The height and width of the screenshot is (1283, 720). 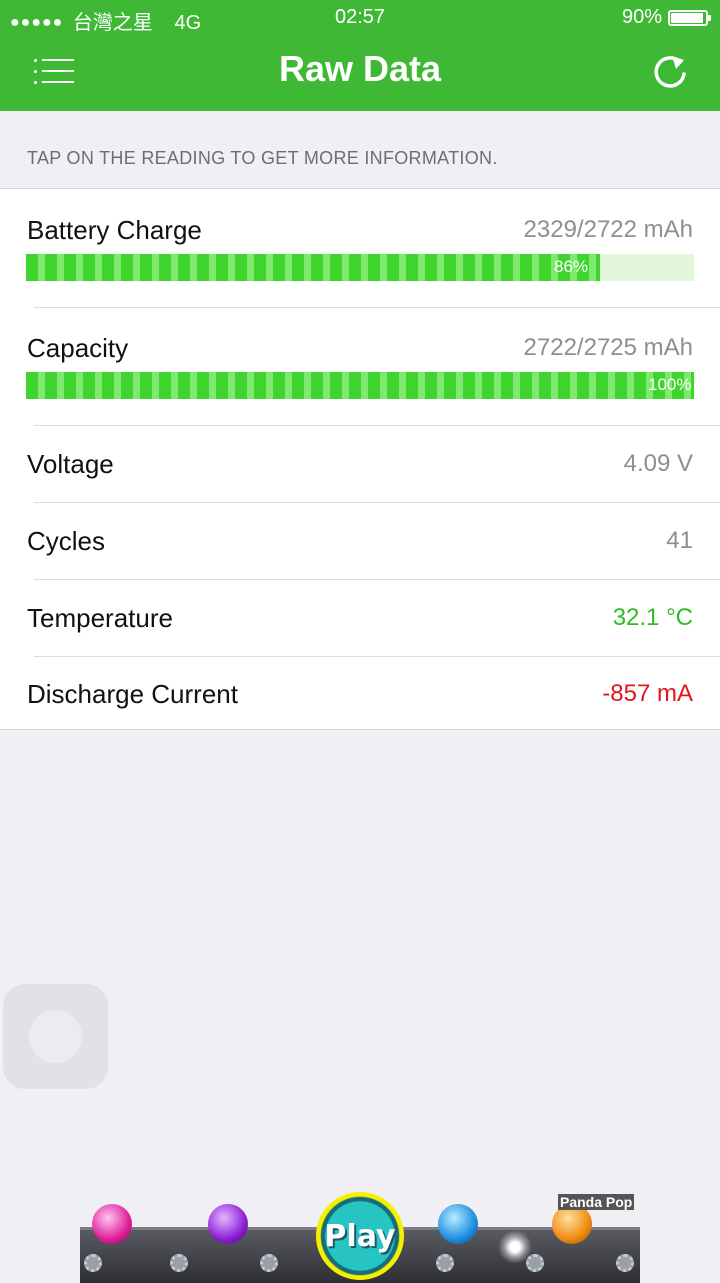 What do you see at coordinates (360, 68) in the screenshot?
I see `page-title: Raw Data` at bounding box center [360, 68].